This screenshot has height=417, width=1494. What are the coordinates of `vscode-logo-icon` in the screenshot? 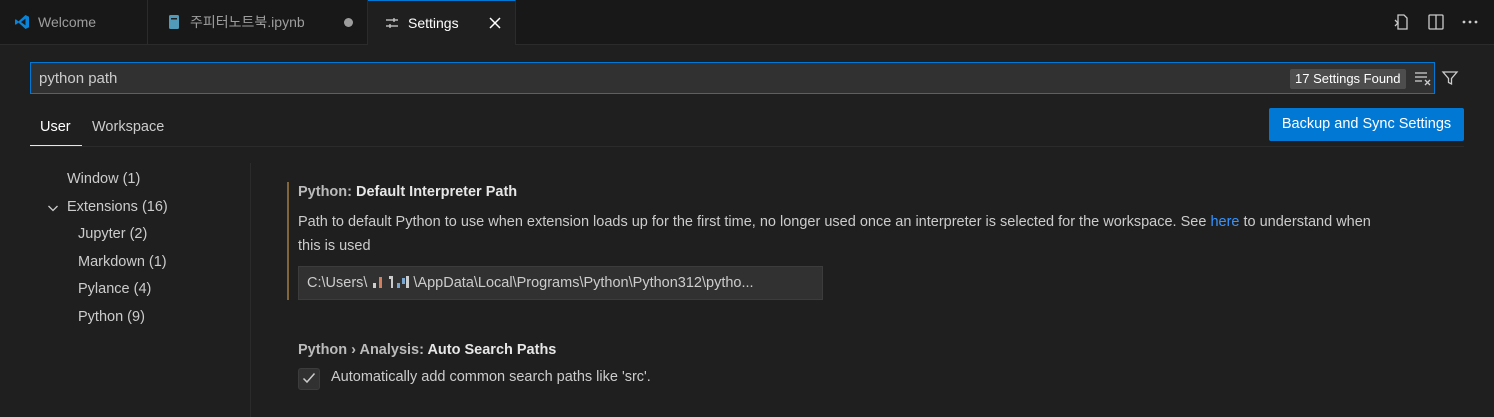 It's located at (22, 22).